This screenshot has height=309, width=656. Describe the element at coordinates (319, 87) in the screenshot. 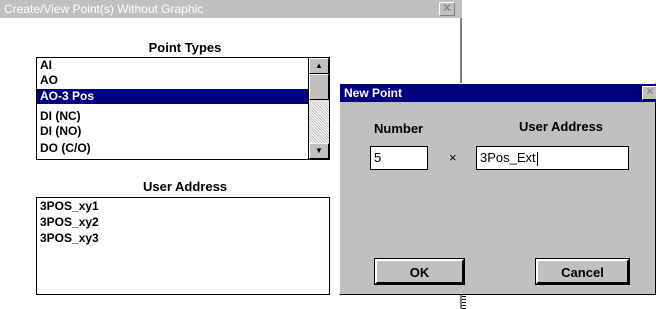

I see `scrollbar-thumb` at that location.